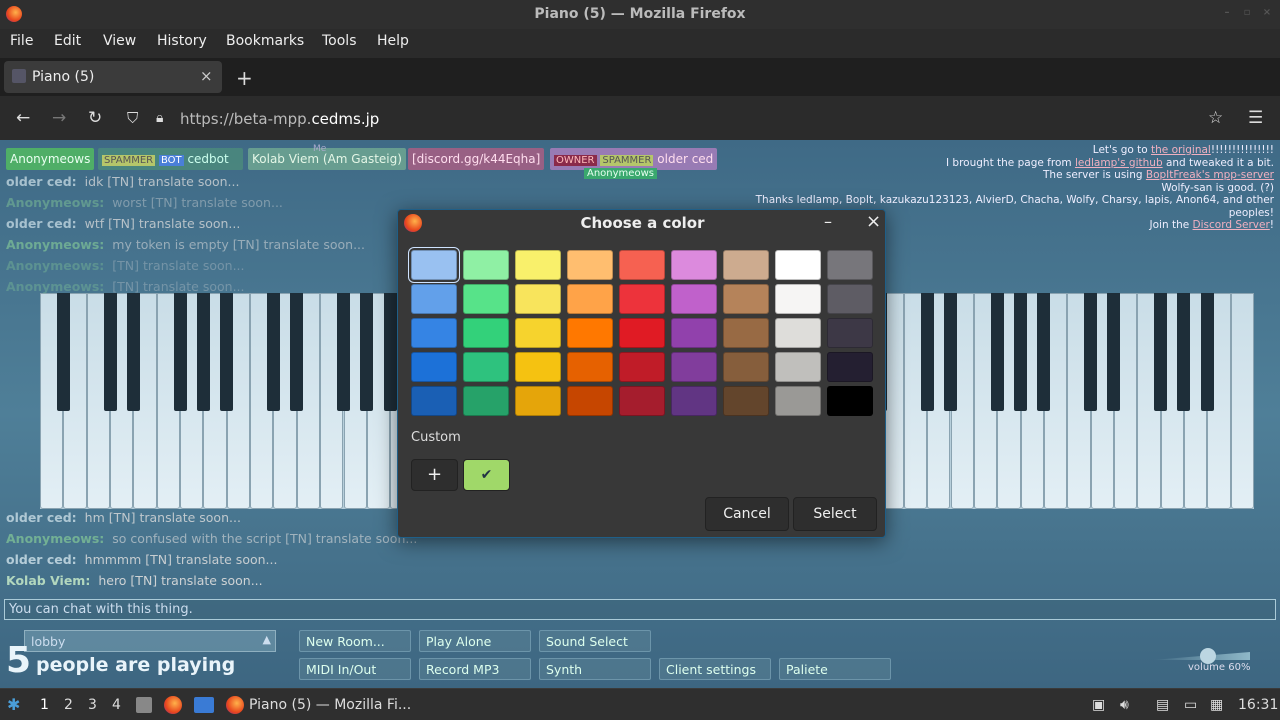 This screenshot has height=720, width=1280. What do you see at coordinates (1247, 13) in the screenshot?
I see `maximize-window-icon: ▫` at bounding box center [1247, 13].